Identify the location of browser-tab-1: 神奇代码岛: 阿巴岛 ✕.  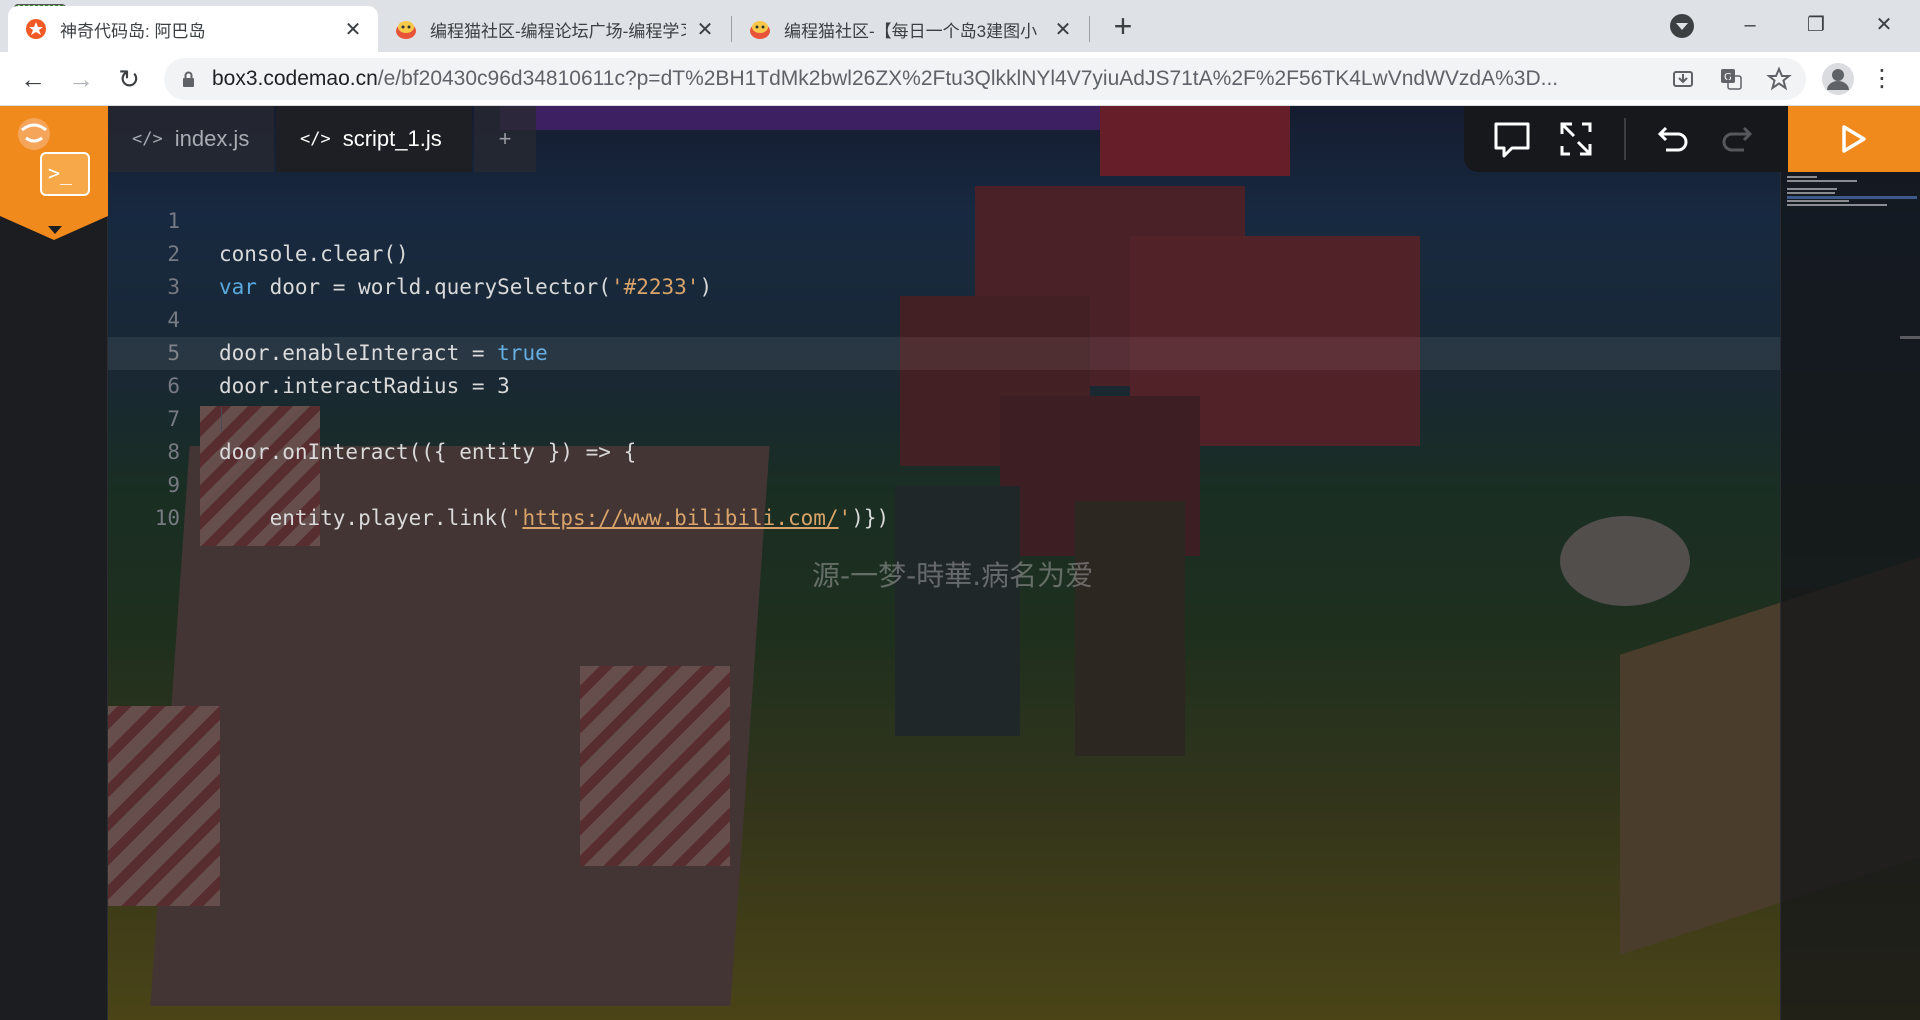
(193, 29).